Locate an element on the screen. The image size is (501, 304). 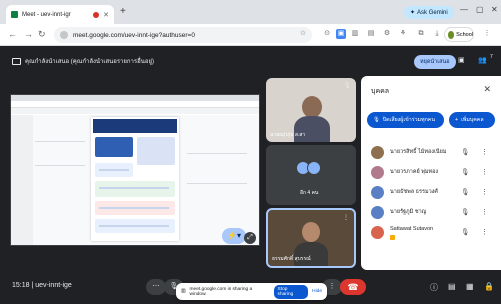
hand-badge-icon is located at coordinates (392, 237).